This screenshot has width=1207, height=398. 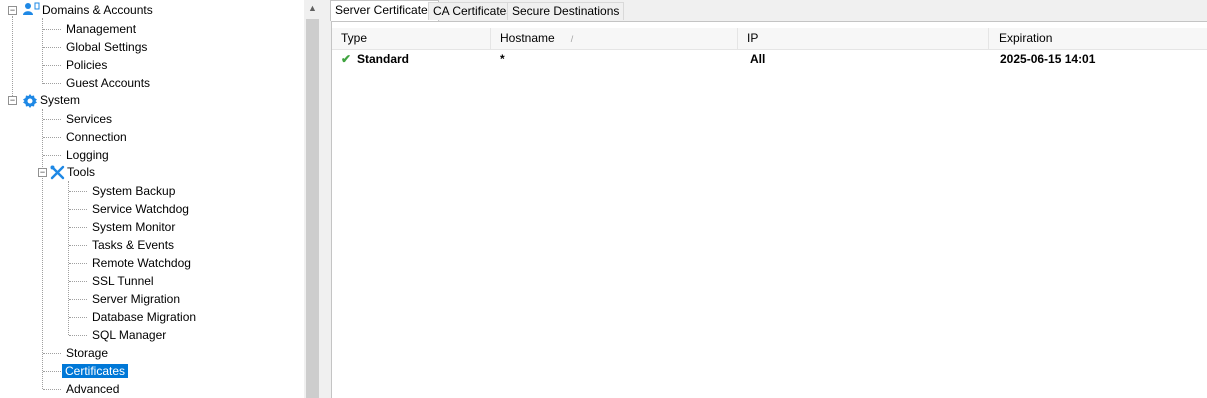 I want to click on tree-item-tools: Tools, so click(x=81, y=172).